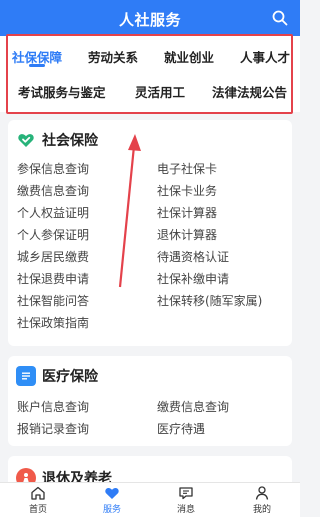 The width and height of the screenshot is (320, 517). I want to click on home-icon, so click(38, 493).